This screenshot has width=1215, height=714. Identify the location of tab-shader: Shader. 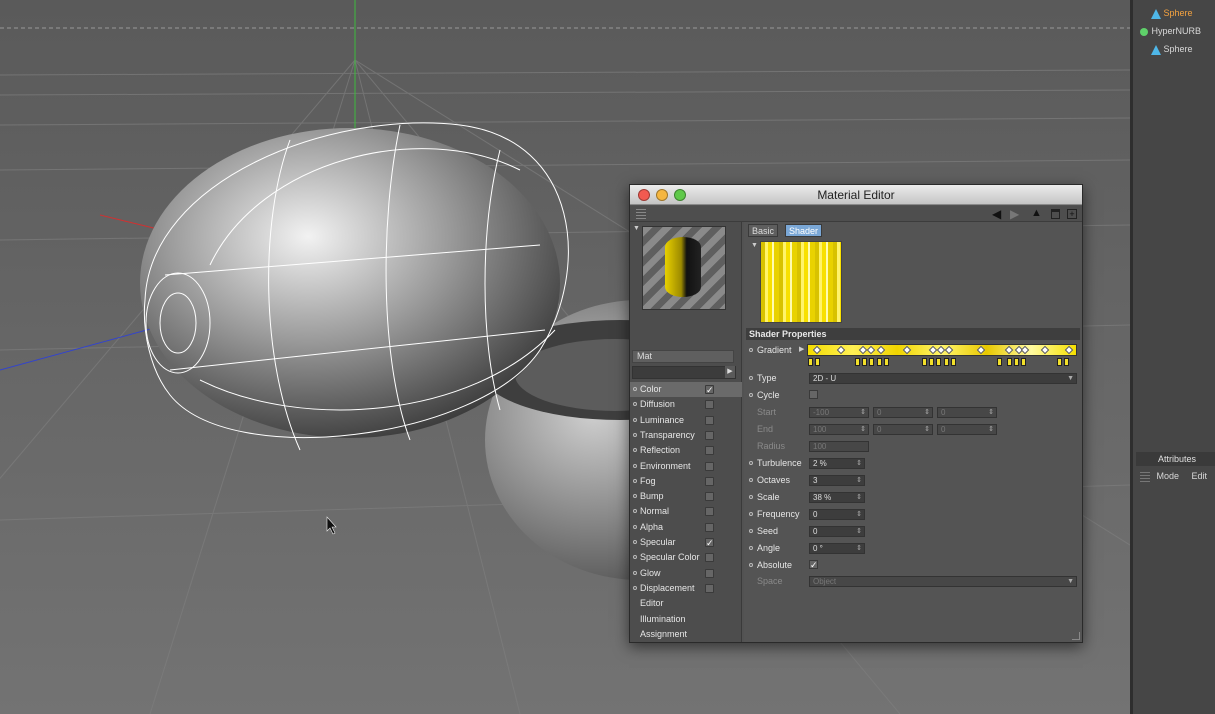
(804, 230).